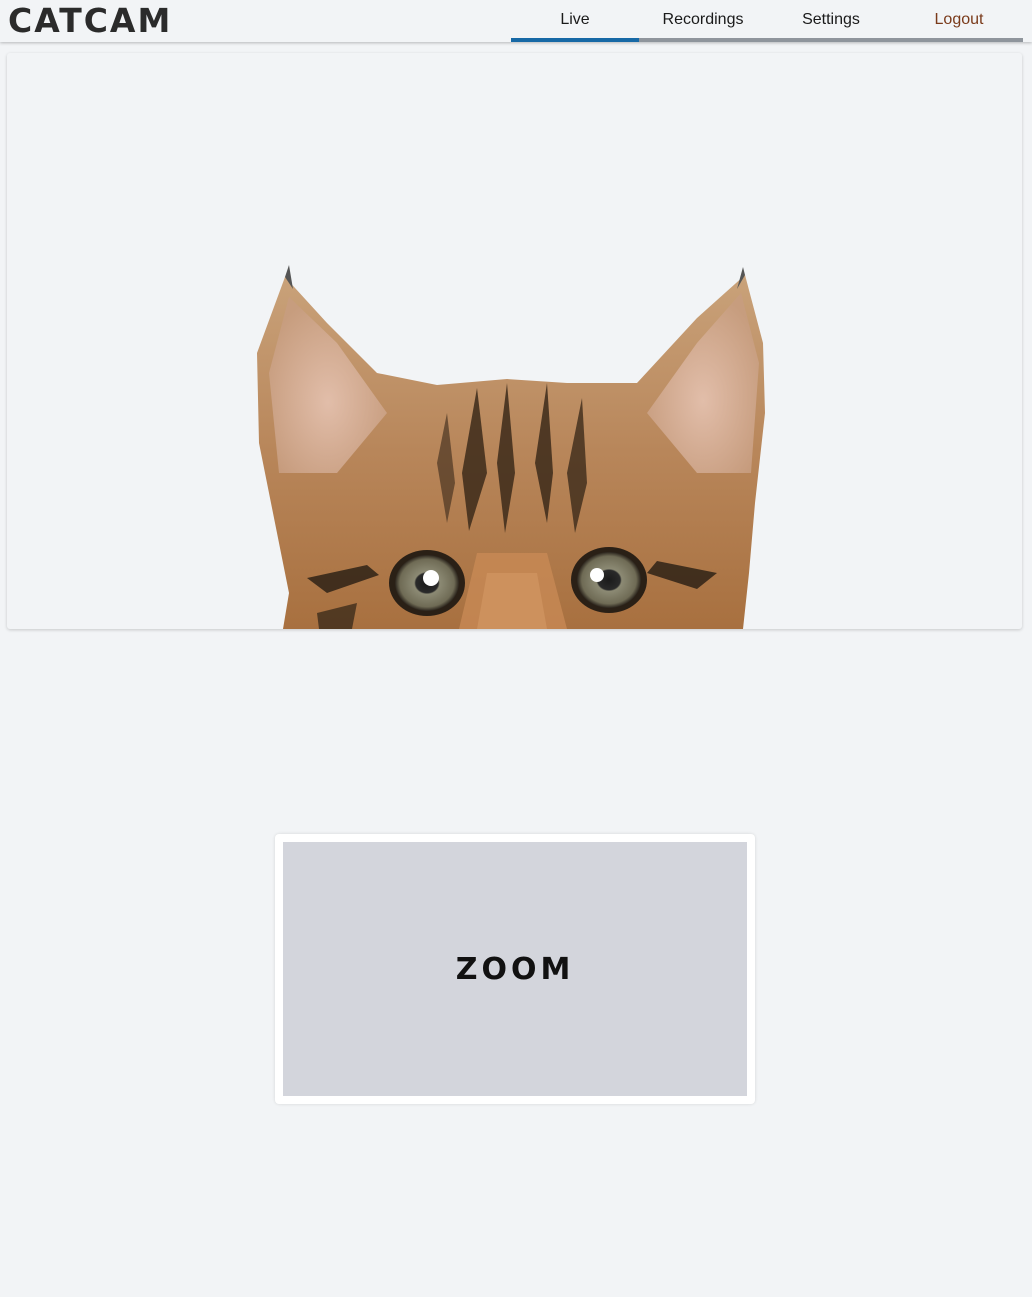  I want to click on tab-recordings-label: Recordings, so click(703, 19).